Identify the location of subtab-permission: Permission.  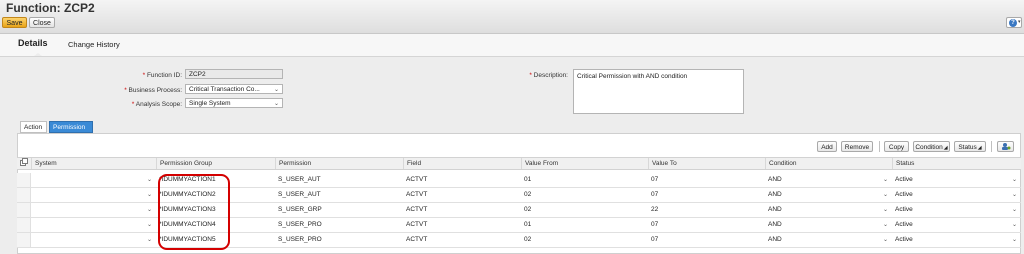
(71, 127).